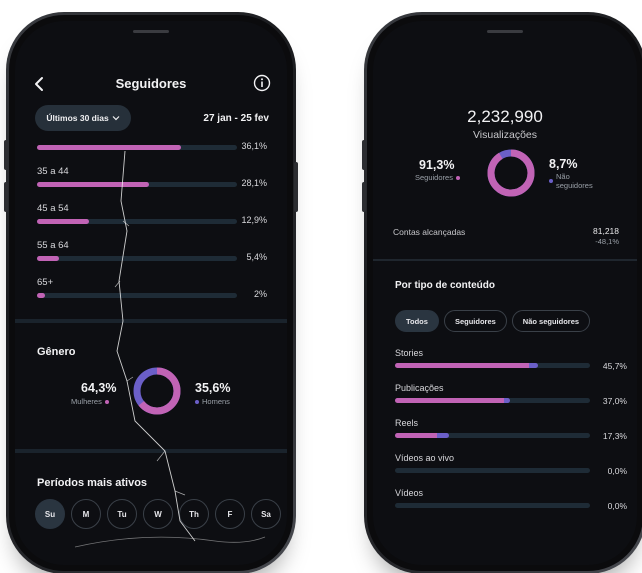 The image size is (642, 573). I want to click on age-range-label: 45 a 54, so click(53, 208).